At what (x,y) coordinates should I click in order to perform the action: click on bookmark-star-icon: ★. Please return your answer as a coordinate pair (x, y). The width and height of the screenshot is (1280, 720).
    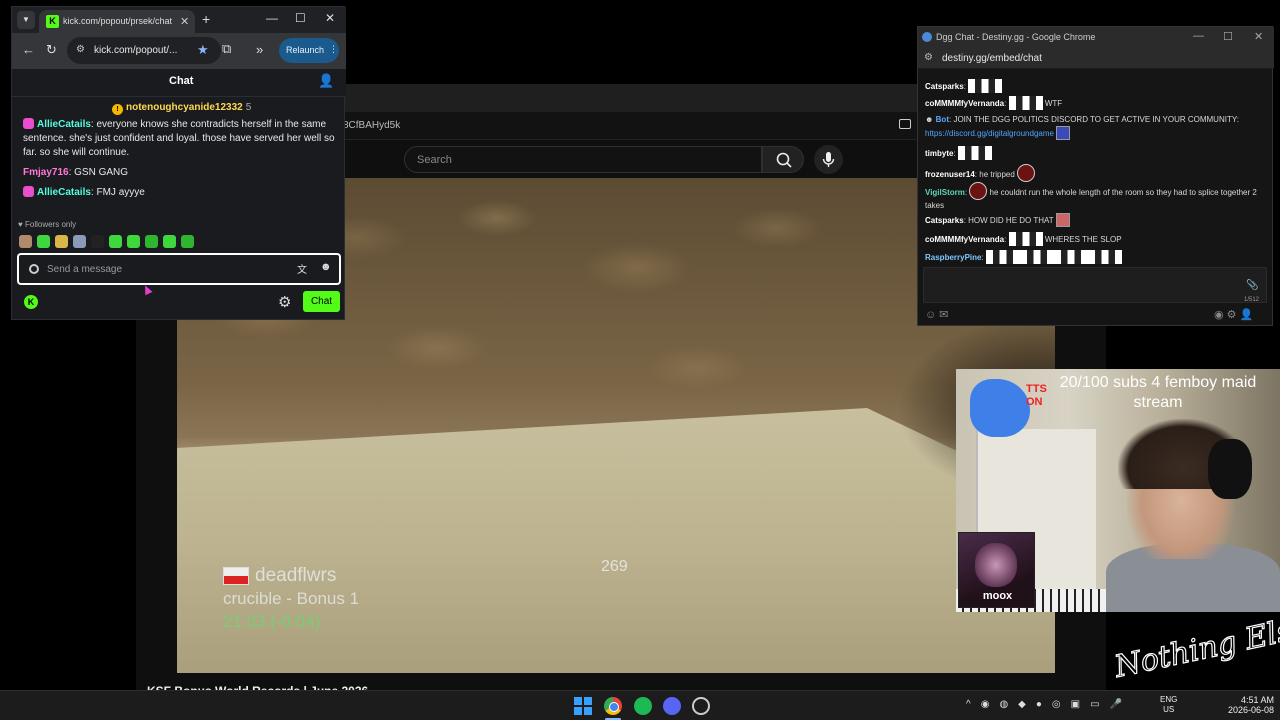
    Looking at the image, I should click on (203, 50).